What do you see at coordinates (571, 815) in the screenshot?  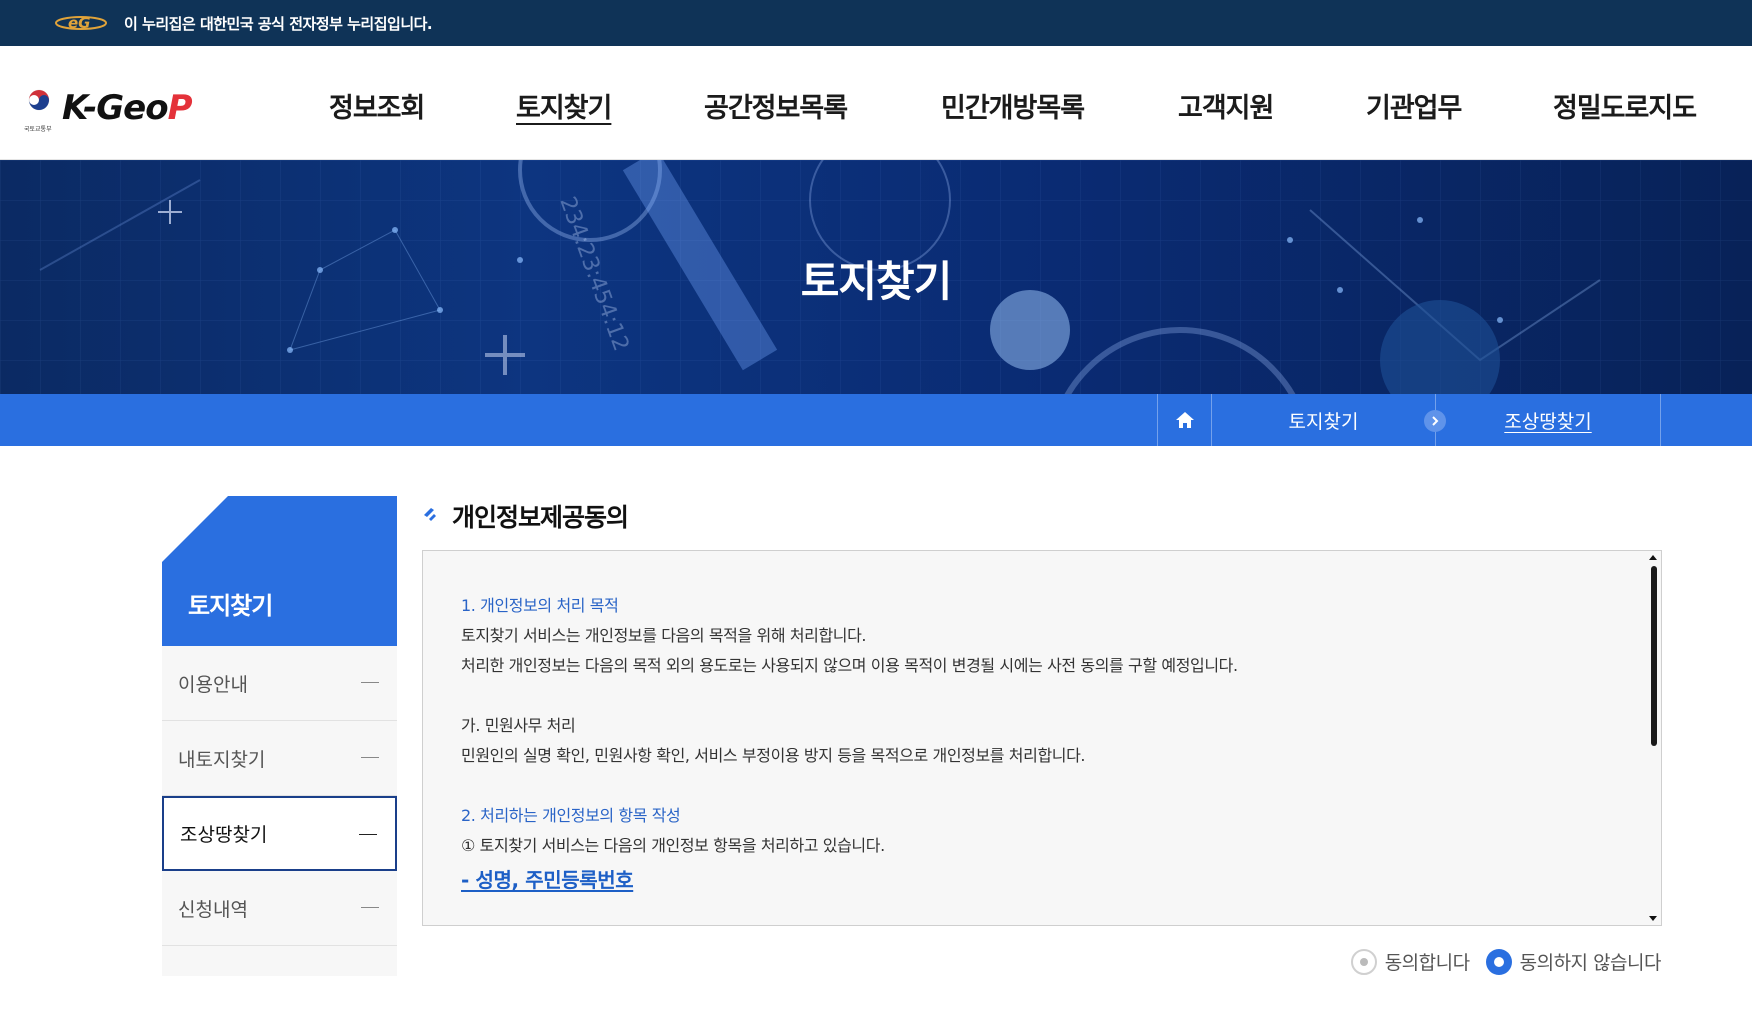 I see `terms-heading-2: 2. 처리하는 개인정보의 항목 작성` at bounding box center [571, 815].